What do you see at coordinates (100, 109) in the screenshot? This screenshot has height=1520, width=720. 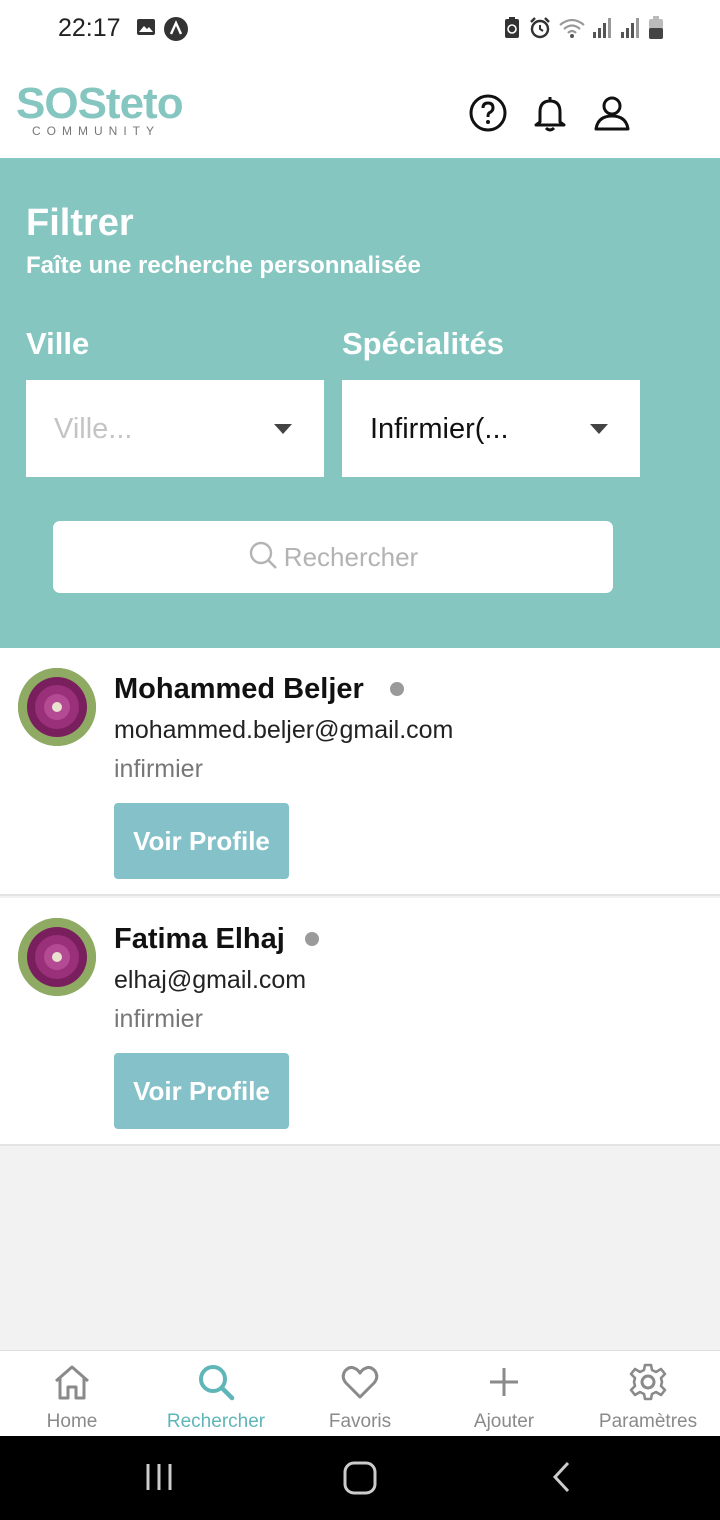 I see `sosteto-logo: SOSteto COMMUNITY` at bounding box center [100, 109].